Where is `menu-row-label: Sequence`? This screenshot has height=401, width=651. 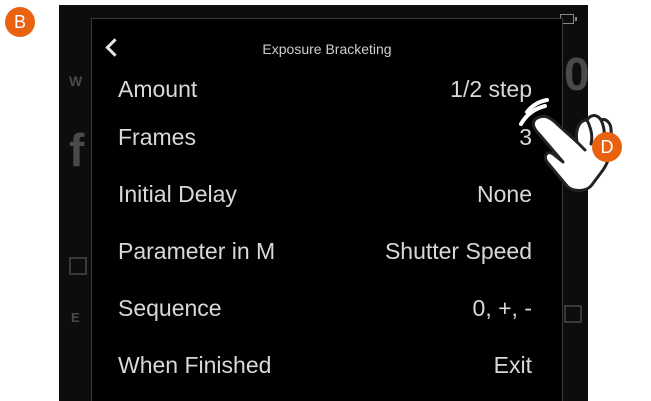 menu-row-label: Sequence is located at coordinates (170, 308).